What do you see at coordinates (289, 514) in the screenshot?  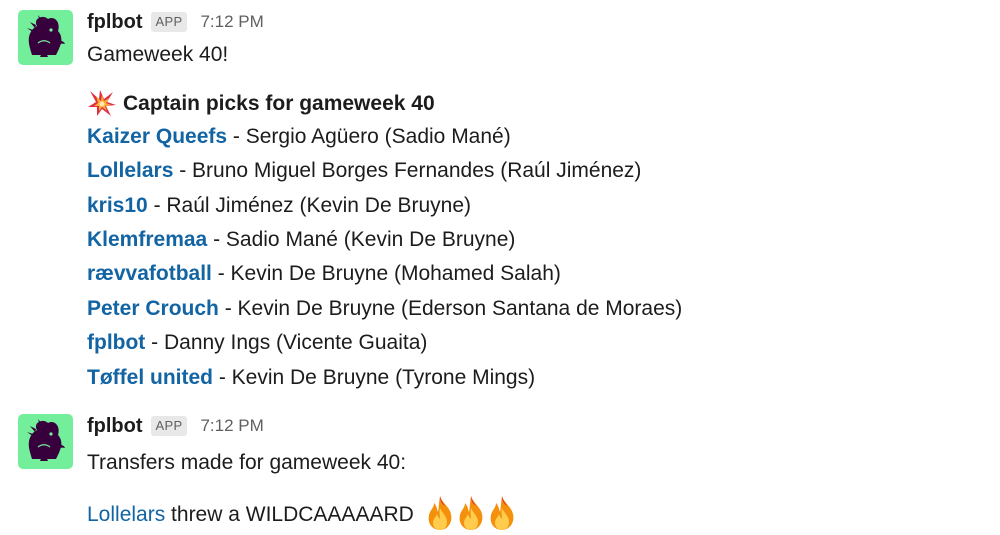 I see `transfer-text: threw a WILDCAAAAARD` at bounding box center [289, 514].